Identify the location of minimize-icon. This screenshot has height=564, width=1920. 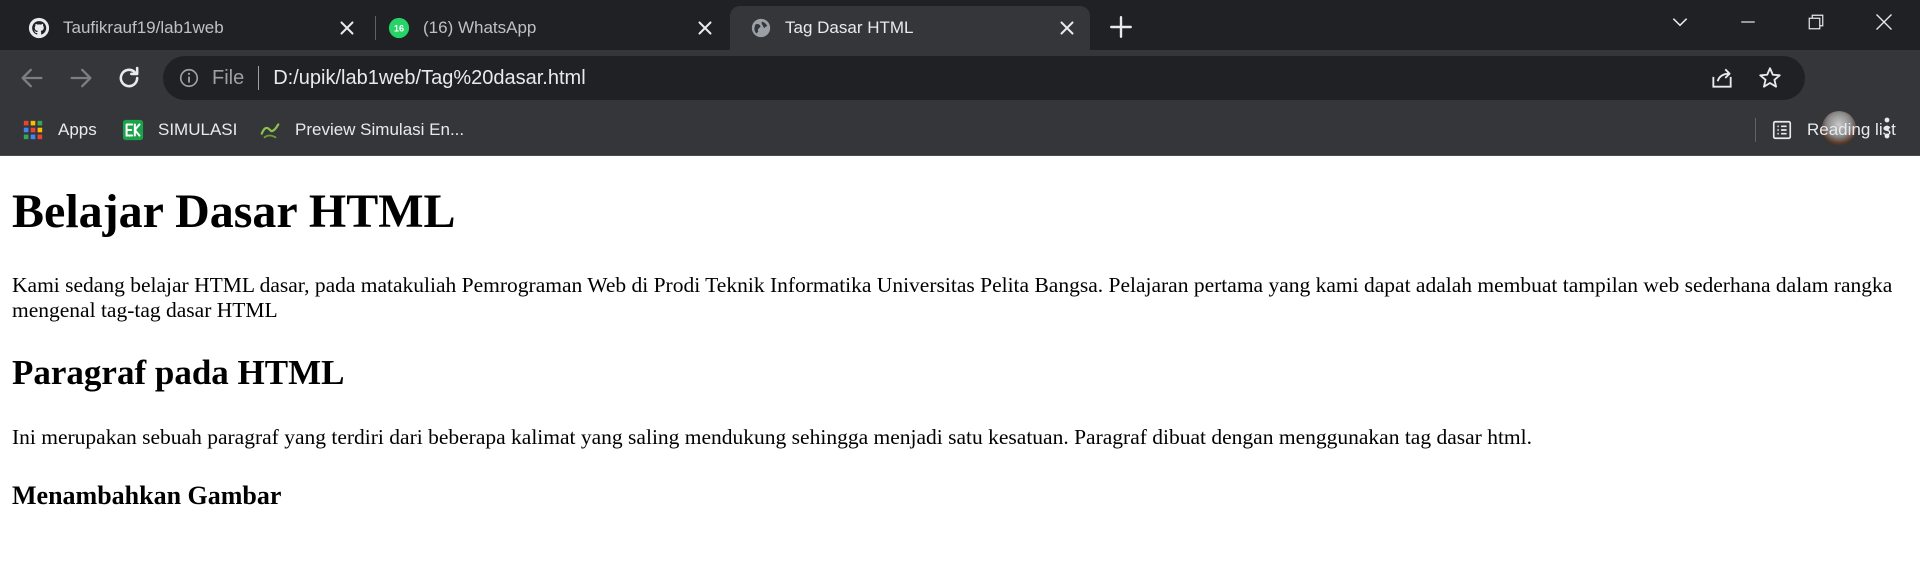
(1748, 22).